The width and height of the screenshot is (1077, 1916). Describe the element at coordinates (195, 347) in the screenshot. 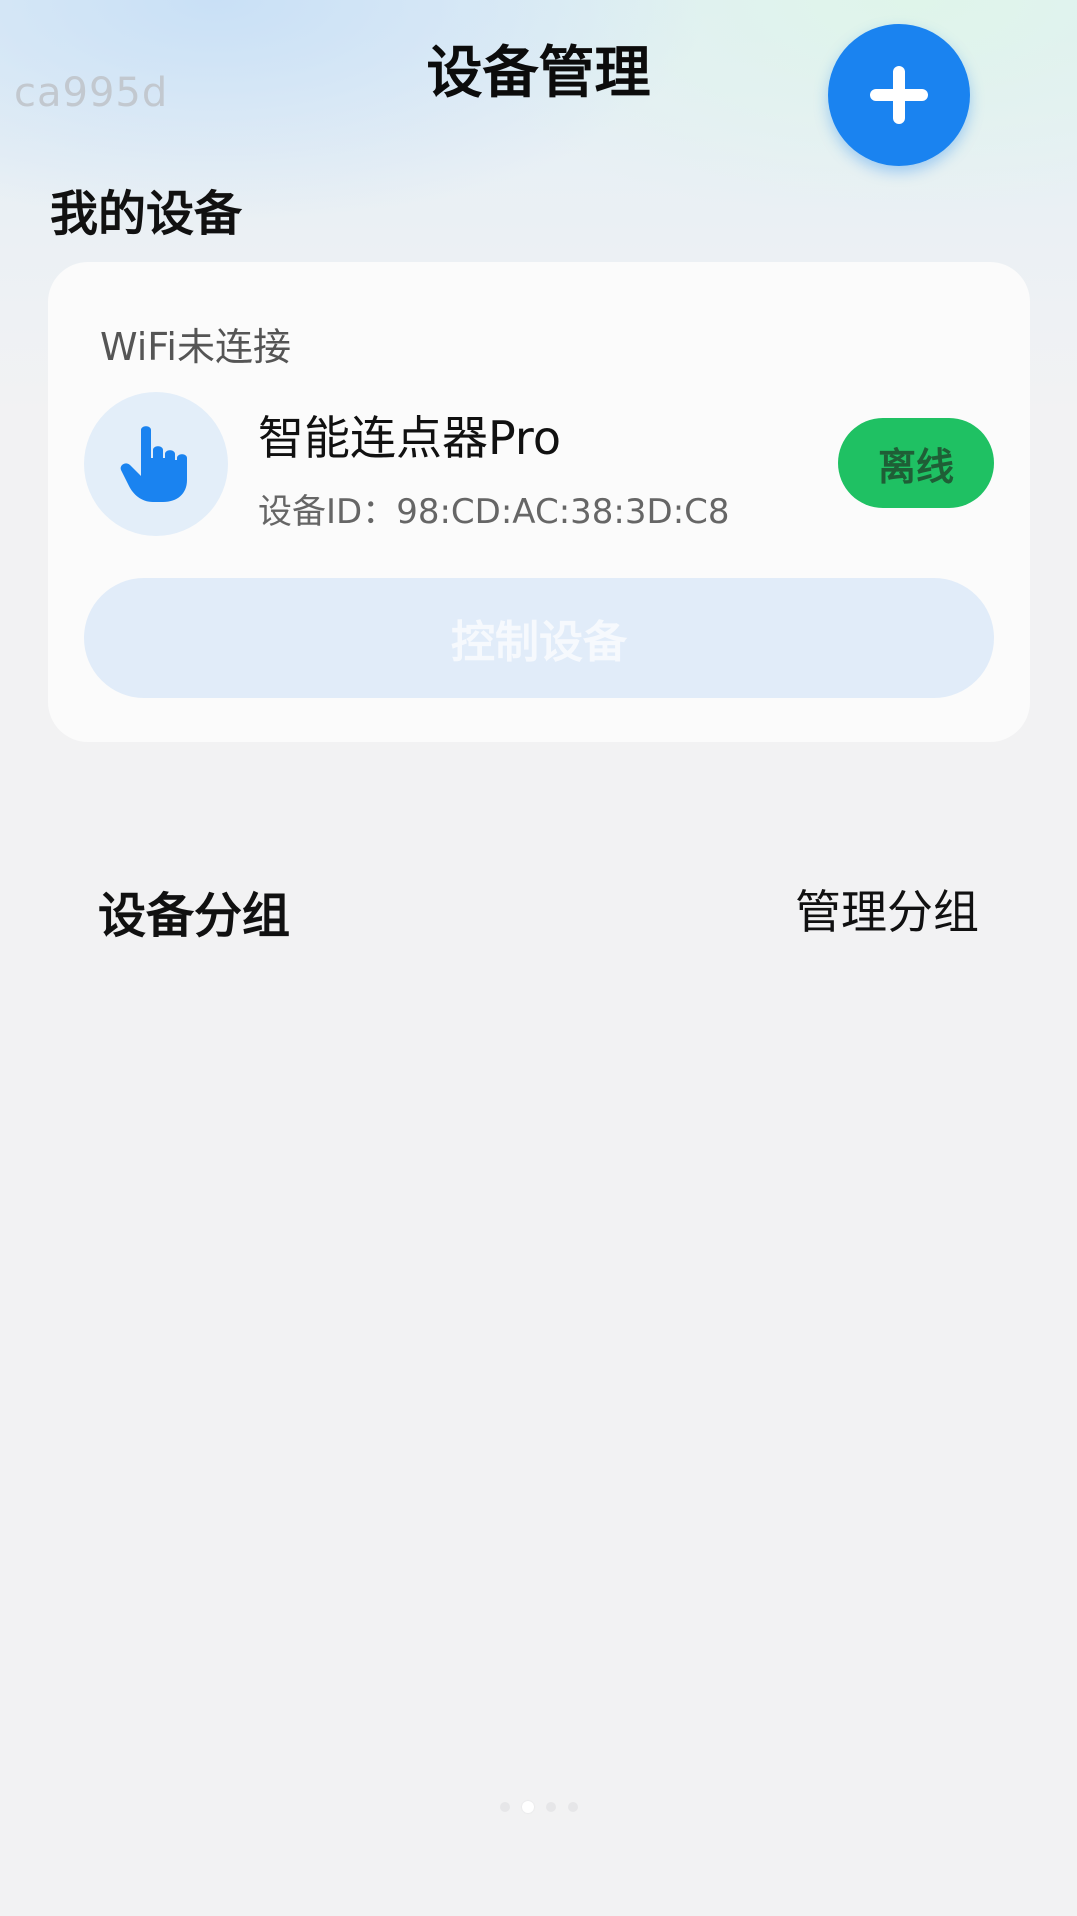

I see `wifi-status: WiFi未连接` at that location.